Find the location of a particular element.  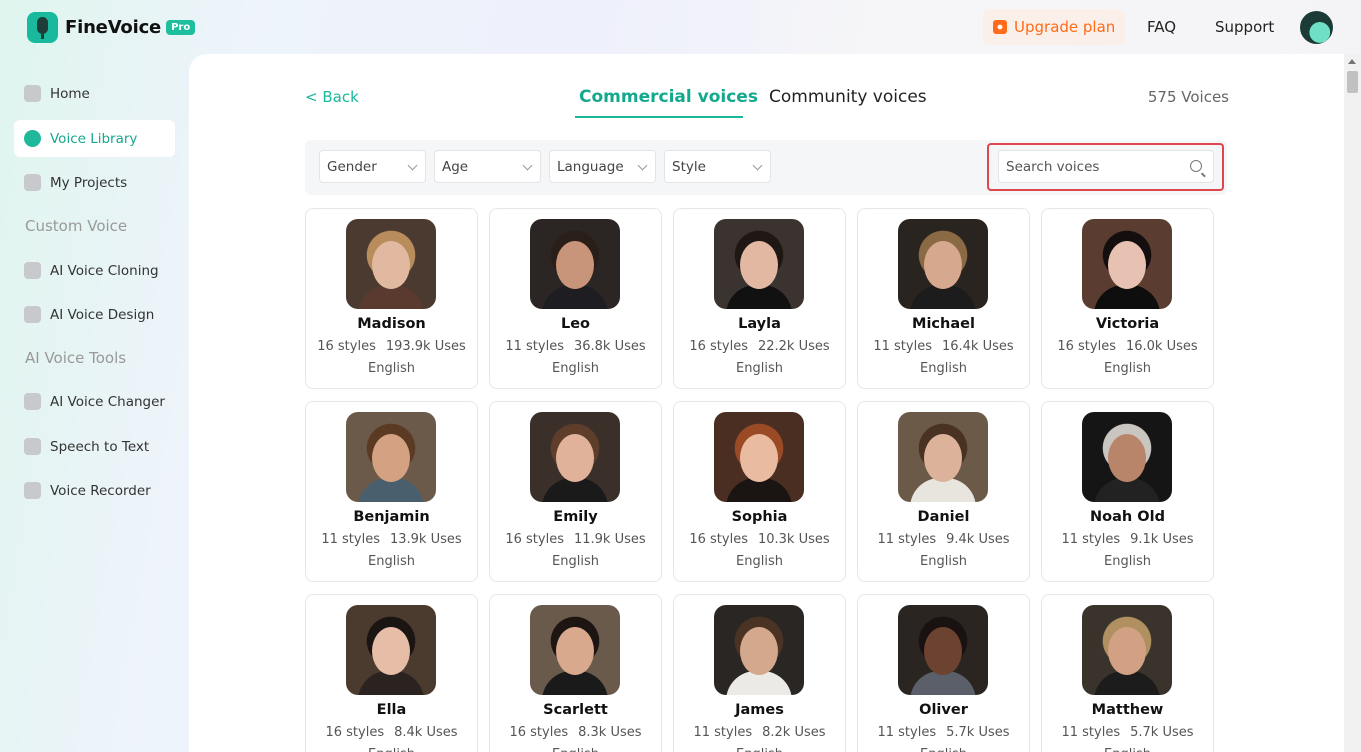

back-link: < Back is located at coordinates (332, 97).